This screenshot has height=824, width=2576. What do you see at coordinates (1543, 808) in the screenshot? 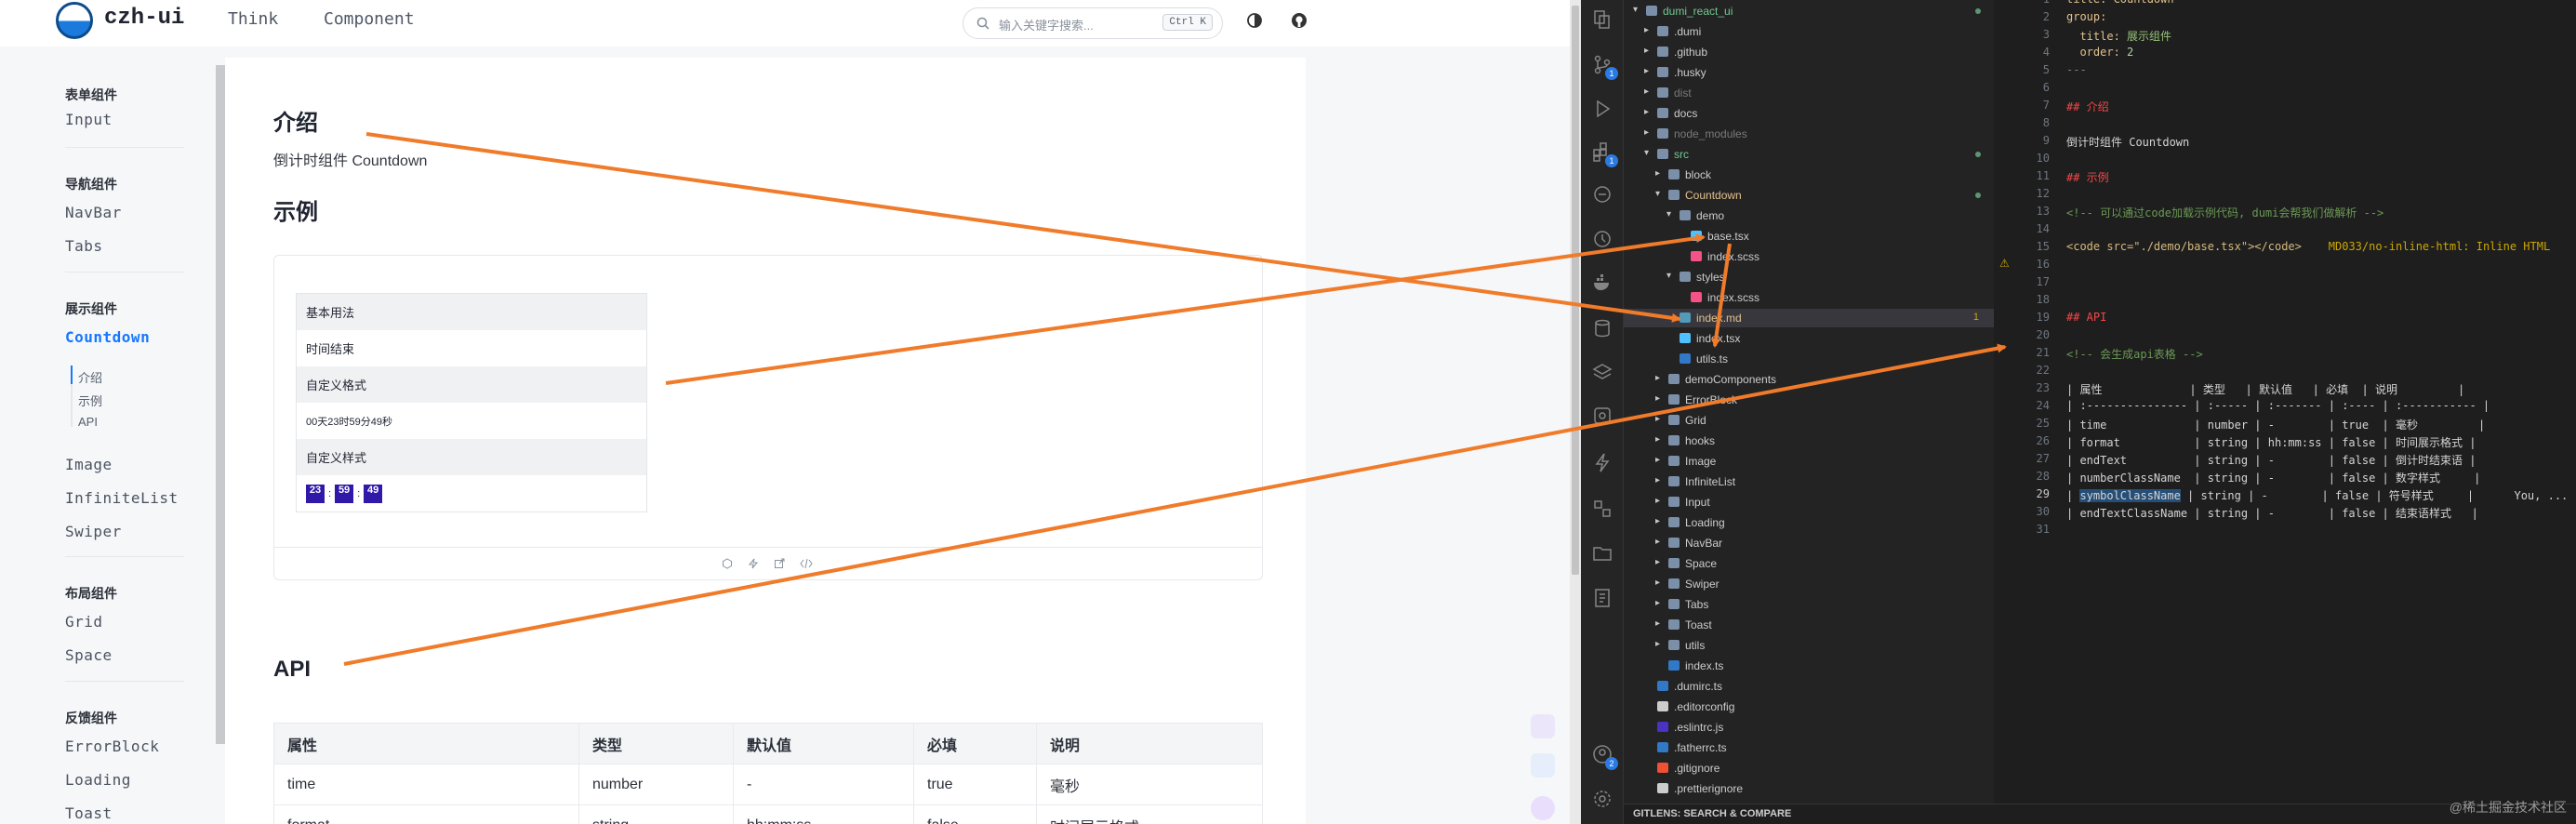
I see `assistant-float-icon` at bounding box center [1543, 808].